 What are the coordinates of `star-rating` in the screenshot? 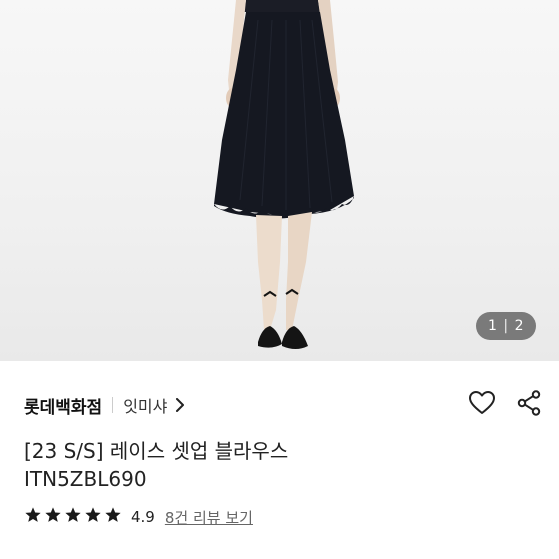 It's located at (73, 517).